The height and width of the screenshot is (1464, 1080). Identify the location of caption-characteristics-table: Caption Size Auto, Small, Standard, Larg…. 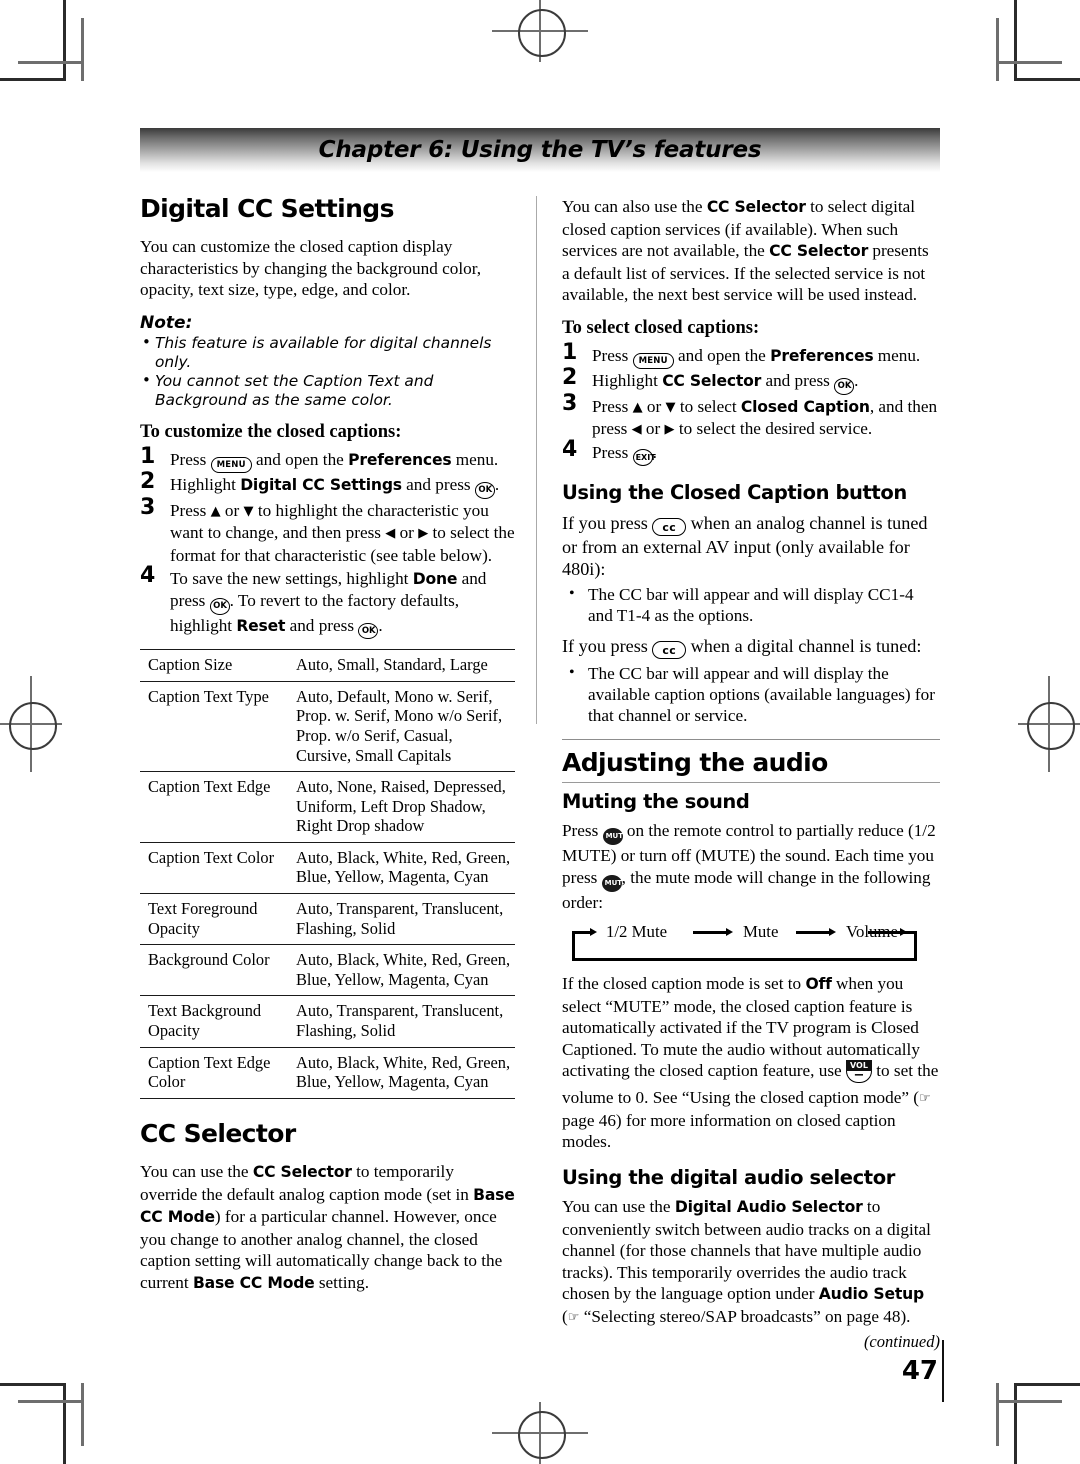
(327, 874).